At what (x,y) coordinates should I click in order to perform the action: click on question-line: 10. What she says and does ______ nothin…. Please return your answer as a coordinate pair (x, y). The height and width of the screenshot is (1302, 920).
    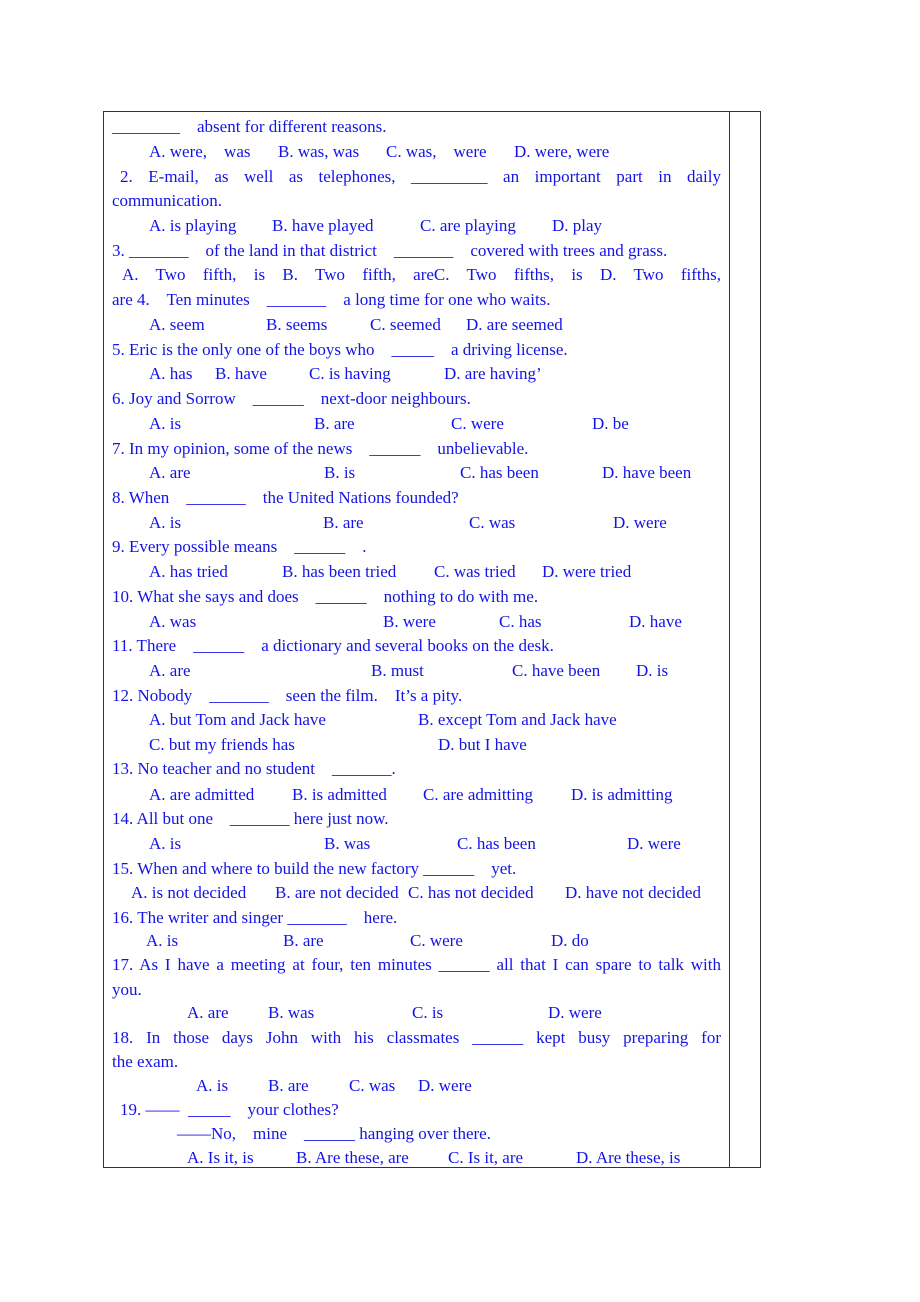
    Looking at the image, I should click on (325, 596).